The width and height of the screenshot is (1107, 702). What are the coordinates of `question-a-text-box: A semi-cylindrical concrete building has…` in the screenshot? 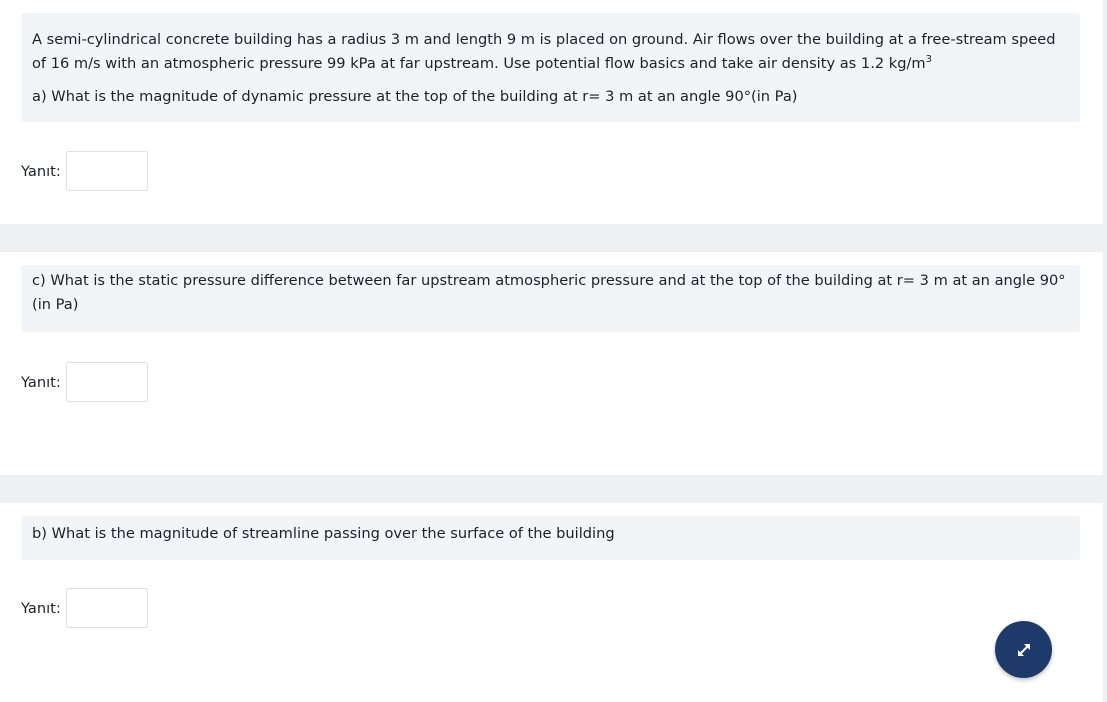 It's located at (550, 67).